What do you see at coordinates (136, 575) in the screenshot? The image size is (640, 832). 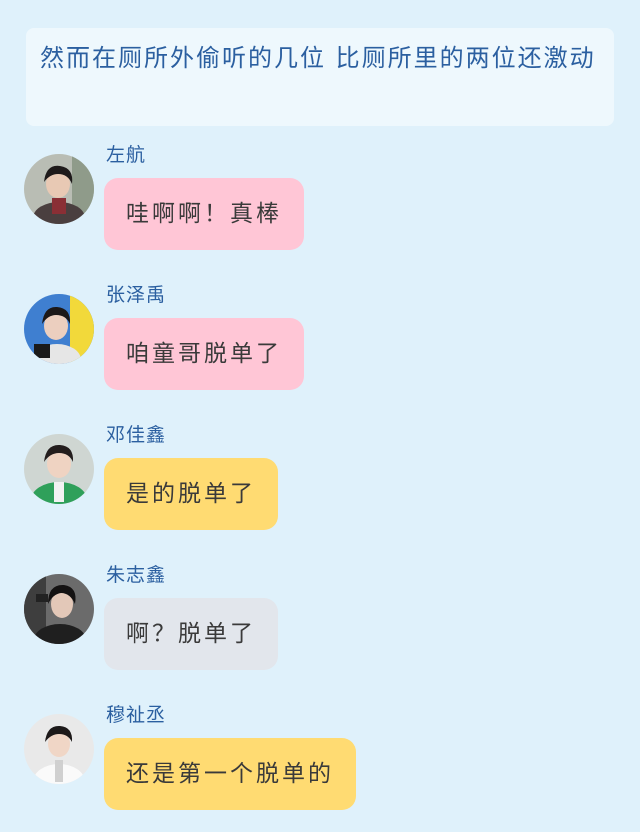 I see `sender-name: 朱志鑫` at bounding box center [136, 575].